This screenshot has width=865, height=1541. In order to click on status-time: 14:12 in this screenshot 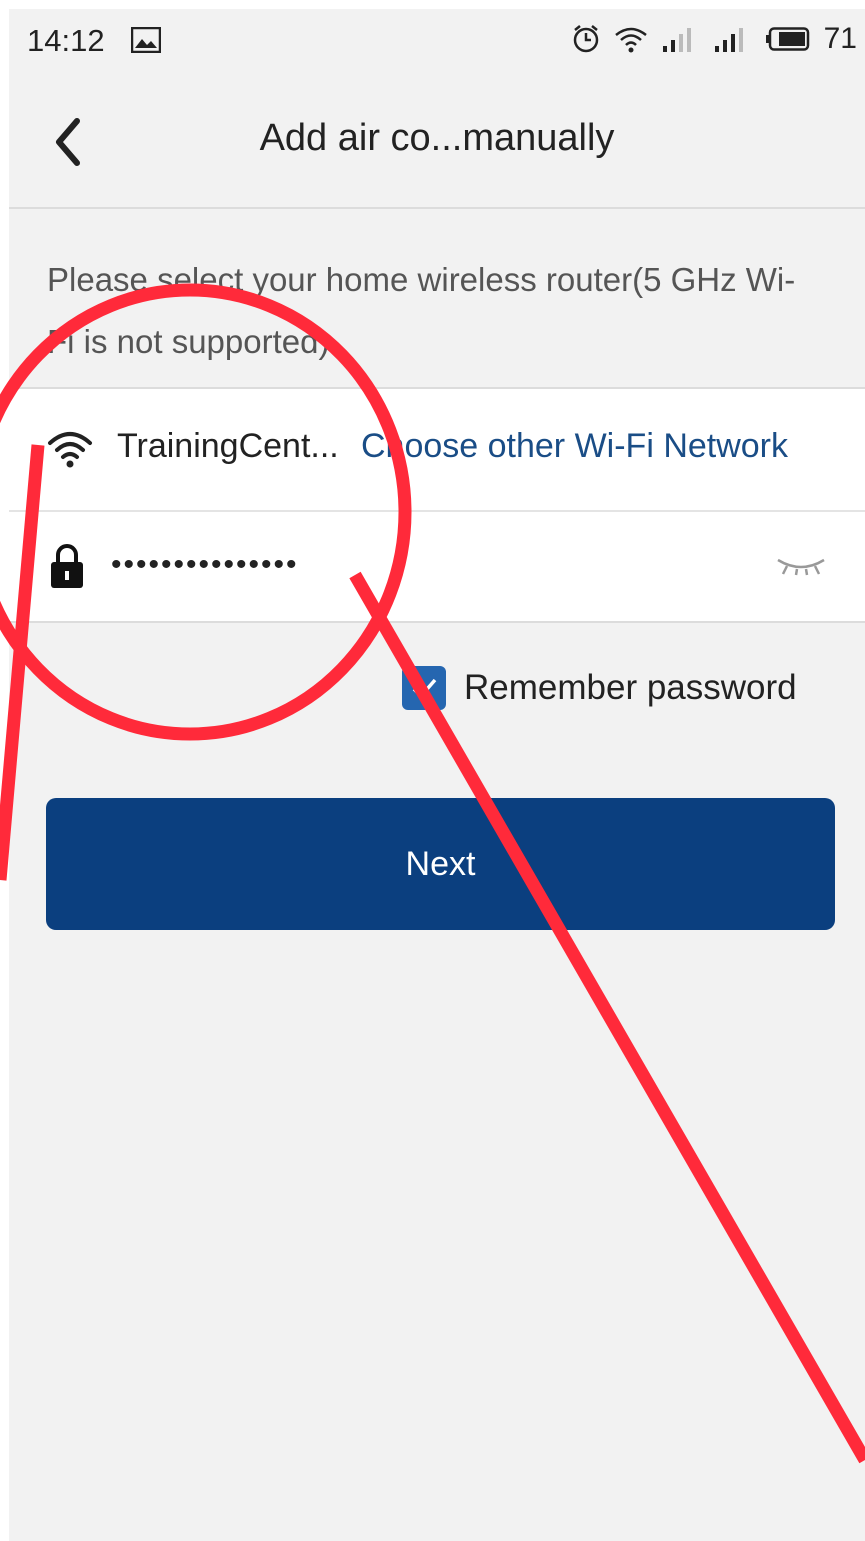, I will do `click(66, 40)`.